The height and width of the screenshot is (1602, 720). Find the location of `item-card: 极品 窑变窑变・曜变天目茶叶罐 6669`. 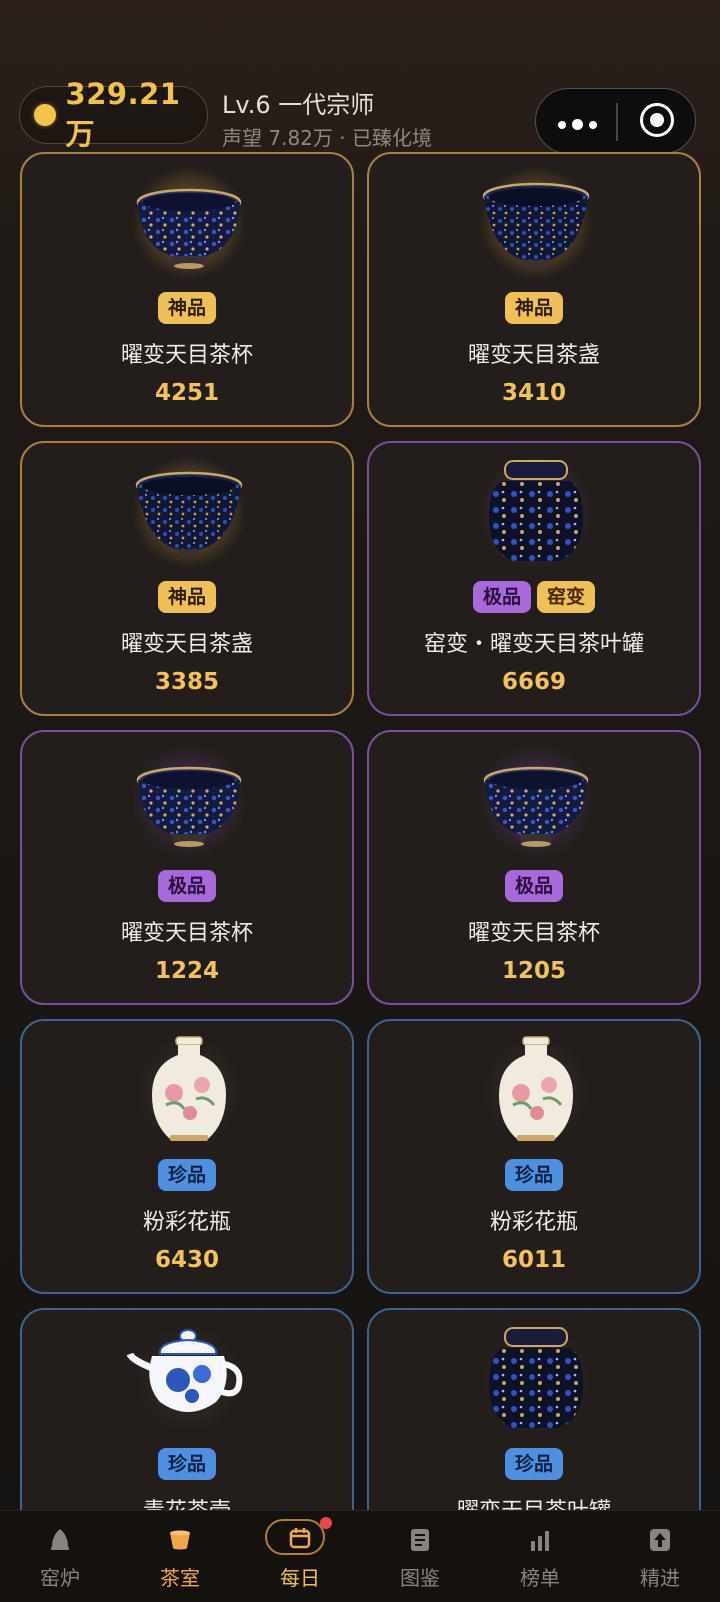

item-card: 极品 窑变窑变・曜变天目茶叶罐 6669 is located at coordinates (534, 578).